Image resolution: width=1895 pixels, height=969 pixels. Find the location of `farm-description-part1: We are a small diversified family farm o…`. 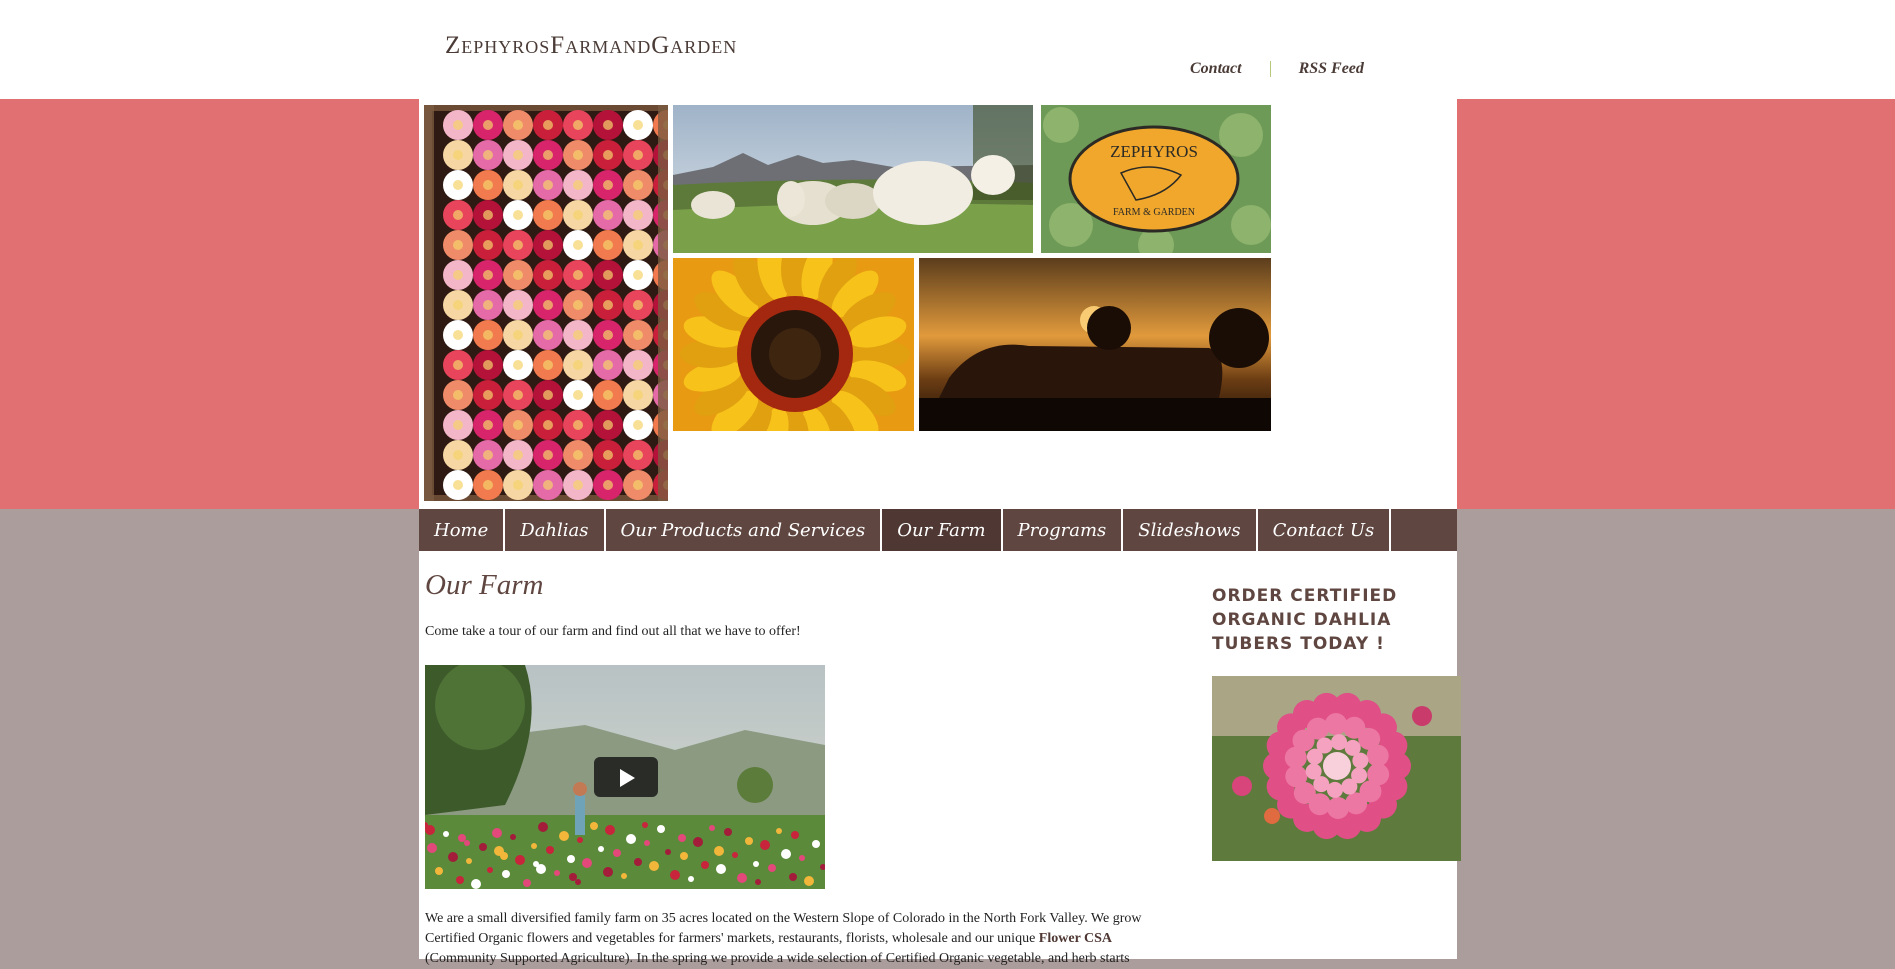

farm-description-part1: We are a small diversified family farm o… is located at coordinates (783, 928).